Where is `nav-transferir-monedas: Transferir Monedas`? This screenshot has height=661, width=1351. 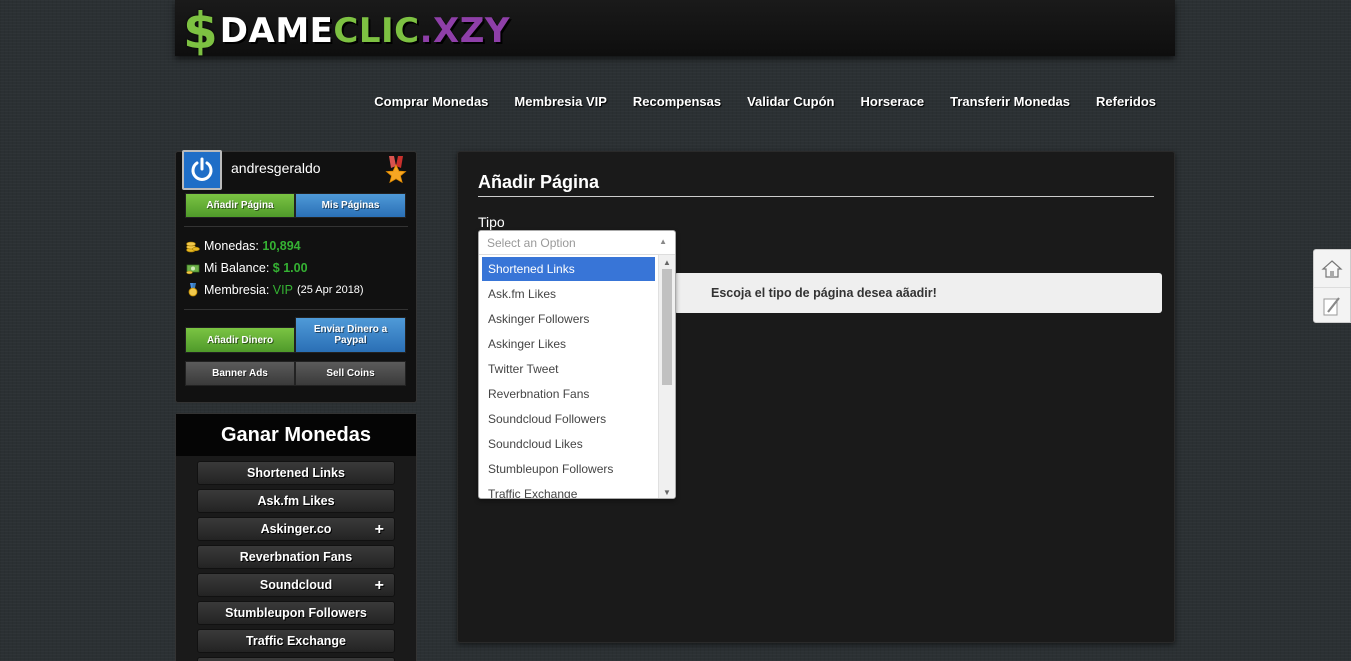 nav-transferir-monedas: Transferir Monedas is located at coordinates (1010, 101).